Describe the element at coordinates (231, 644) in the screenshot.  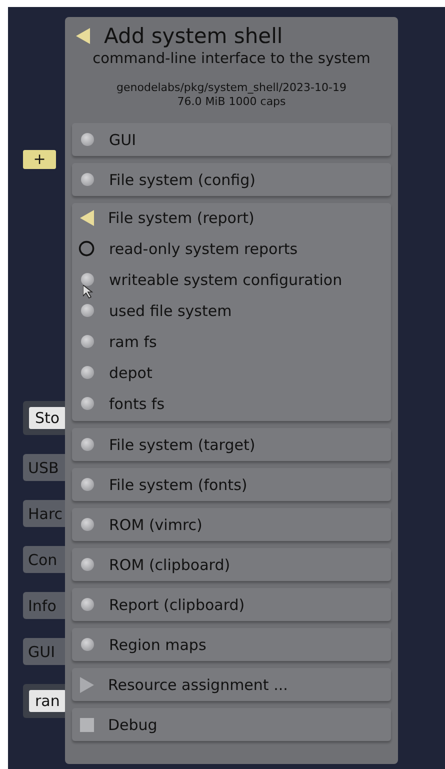
I see `section-item: Region maps` at that location.